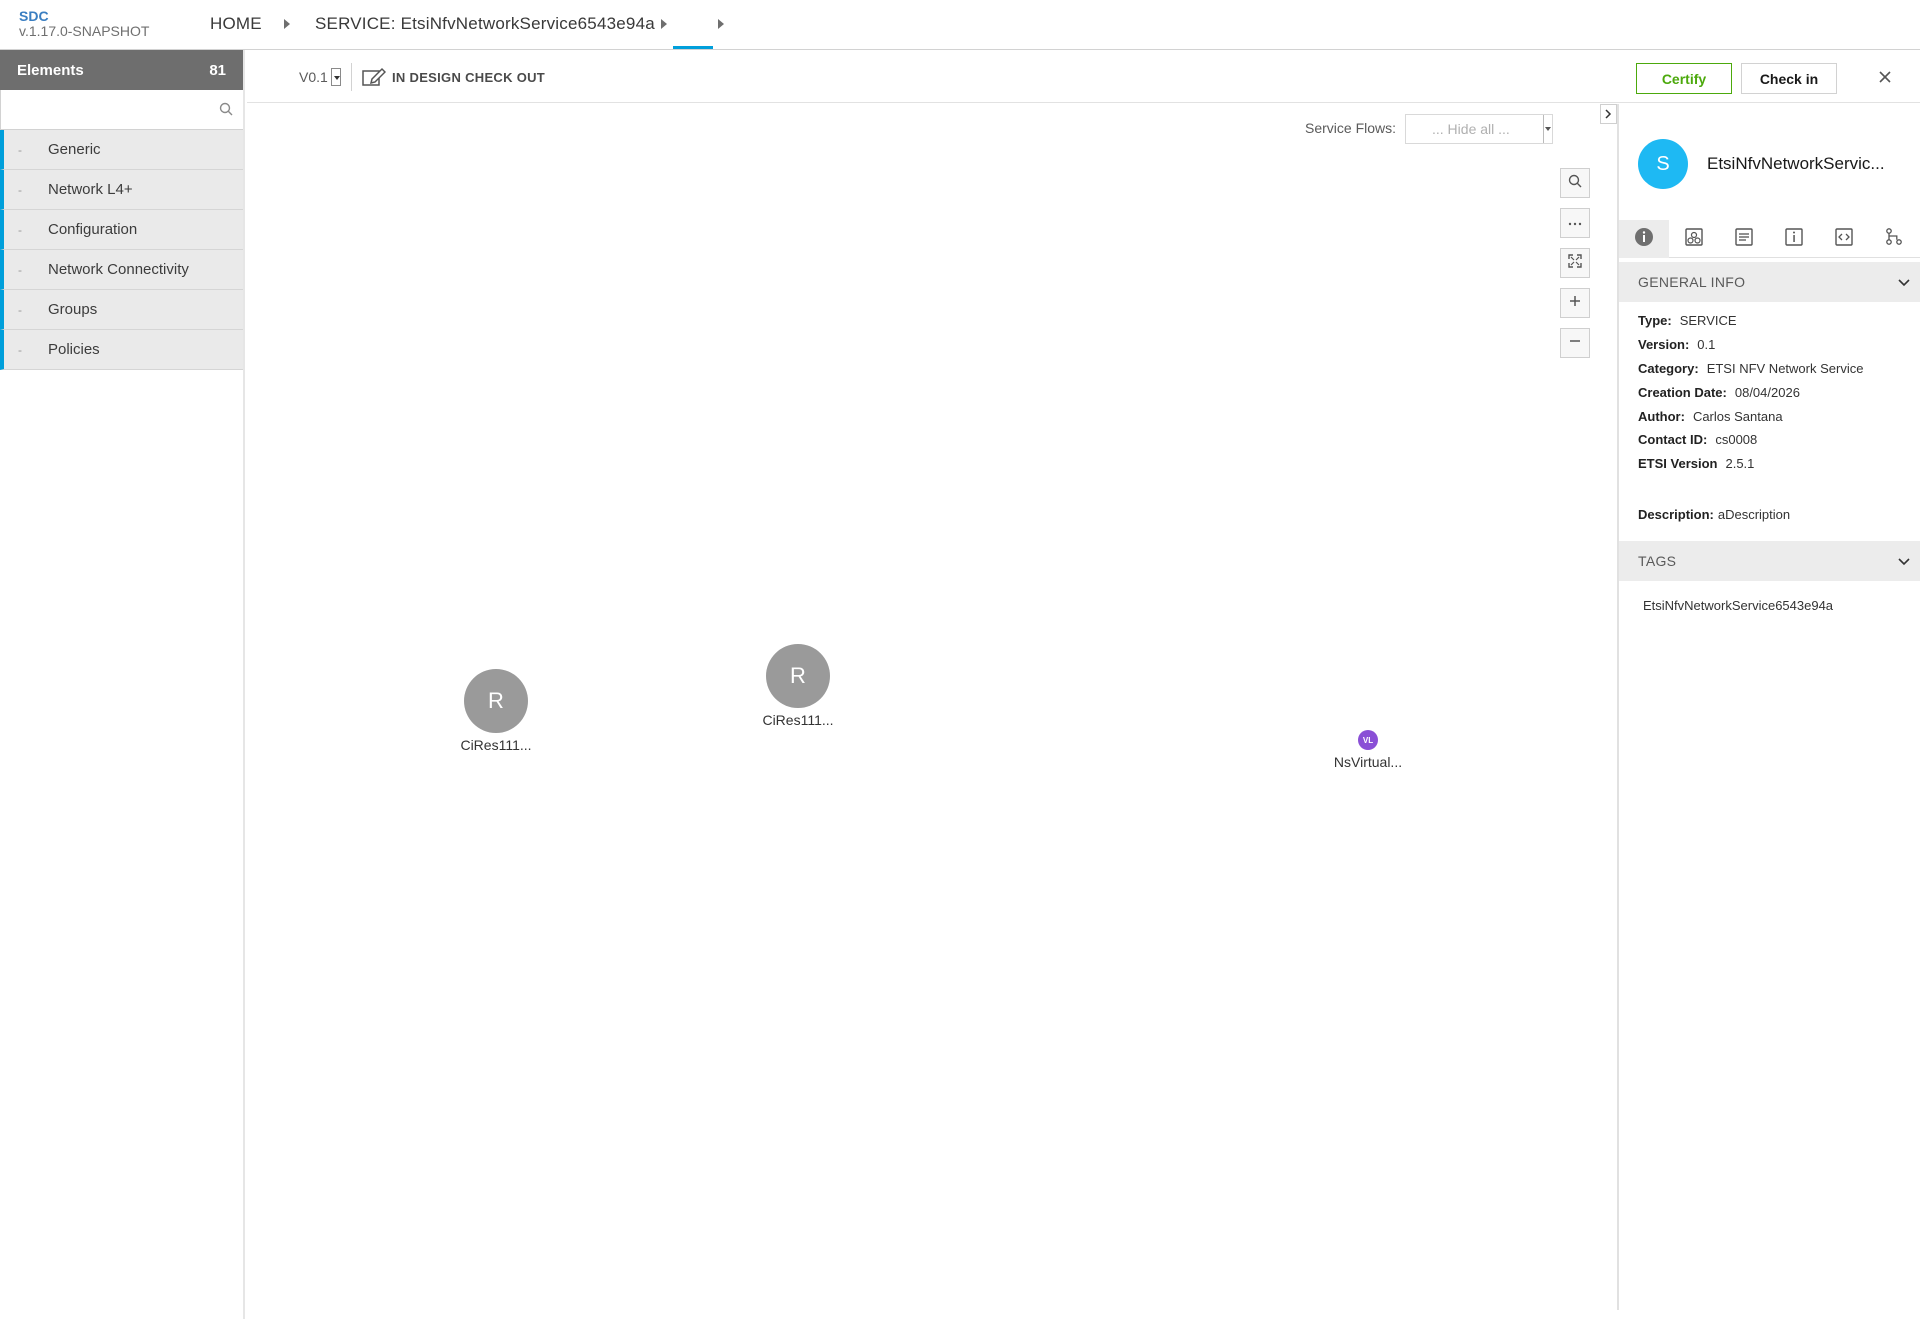  I want to click on info-circle-icon, so click(1644, 239).